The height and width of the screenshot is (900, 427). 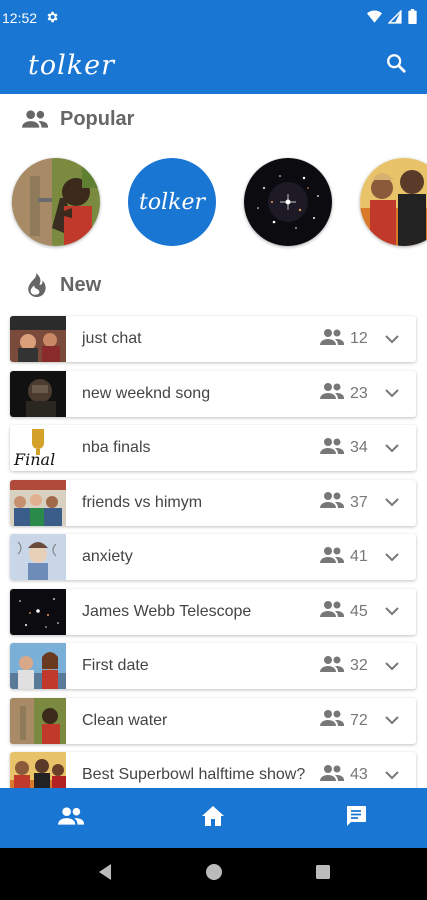 I want to click on participant-count: 72, so click(x=359, y=720).